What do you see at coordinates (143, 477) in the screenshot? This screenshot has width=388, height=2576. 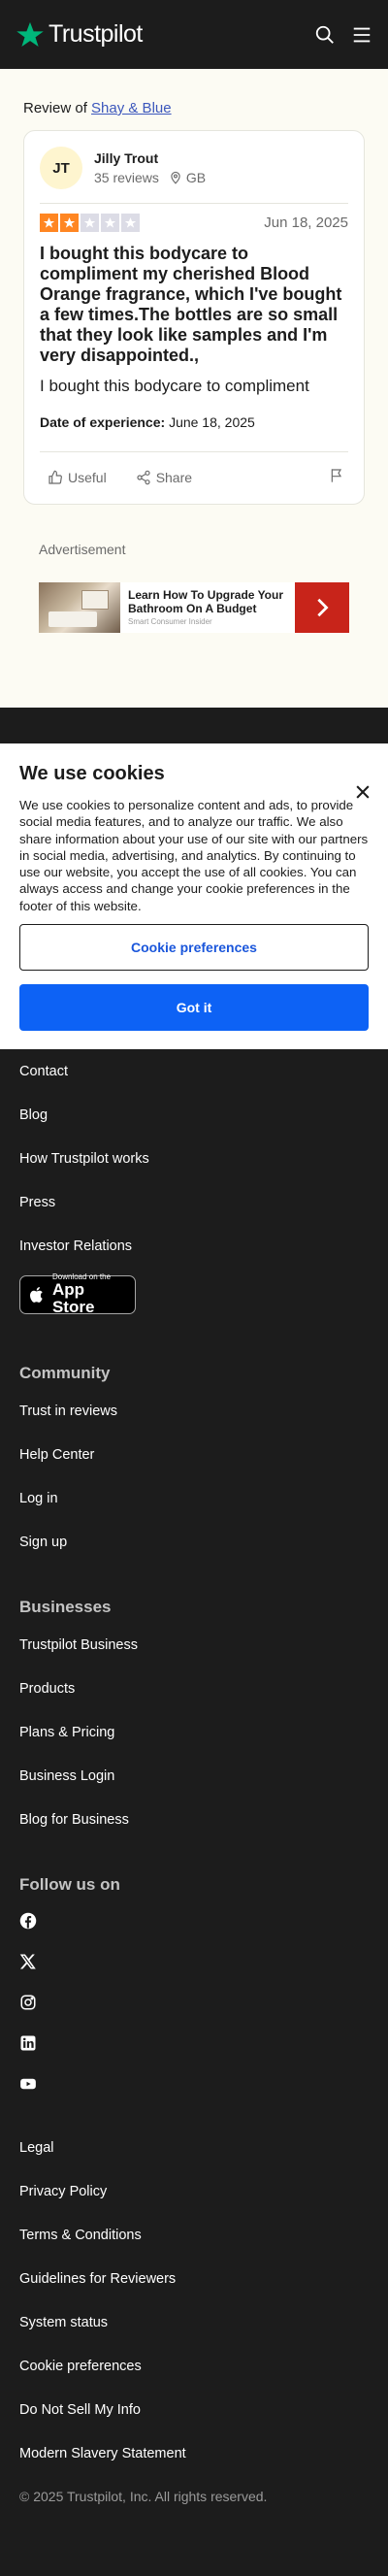 I see `share-icon` at bounding box center [143, 477].